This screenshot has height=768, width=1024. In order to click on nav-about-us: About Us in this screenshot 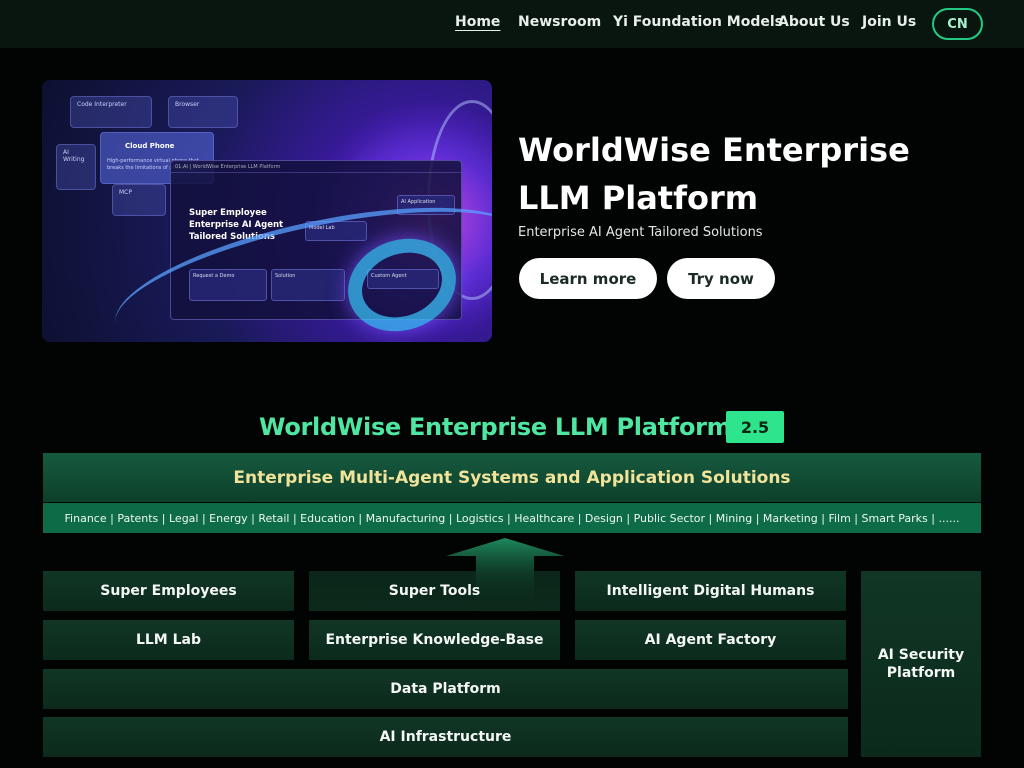, I will do `click(814, 22)`.